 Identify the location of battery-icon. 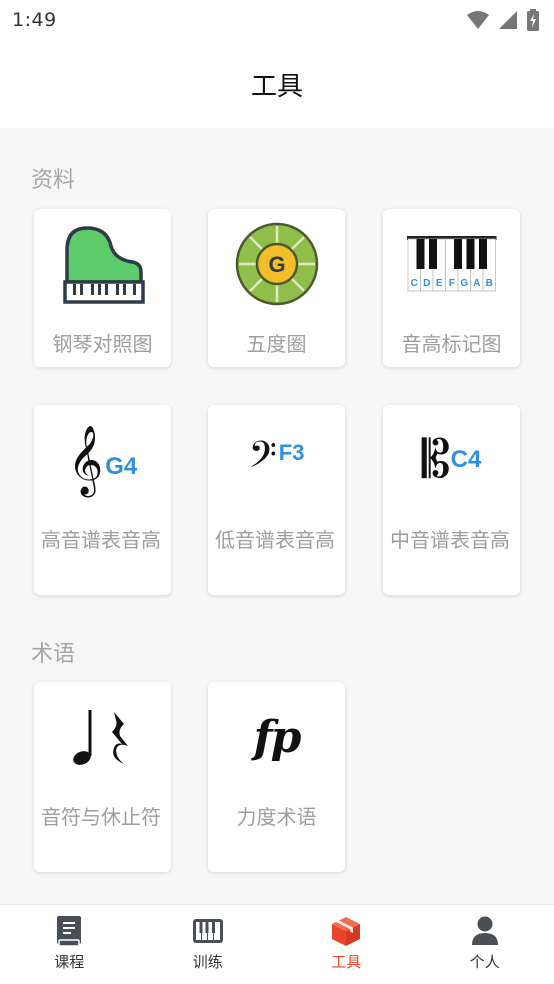
(533, 20).